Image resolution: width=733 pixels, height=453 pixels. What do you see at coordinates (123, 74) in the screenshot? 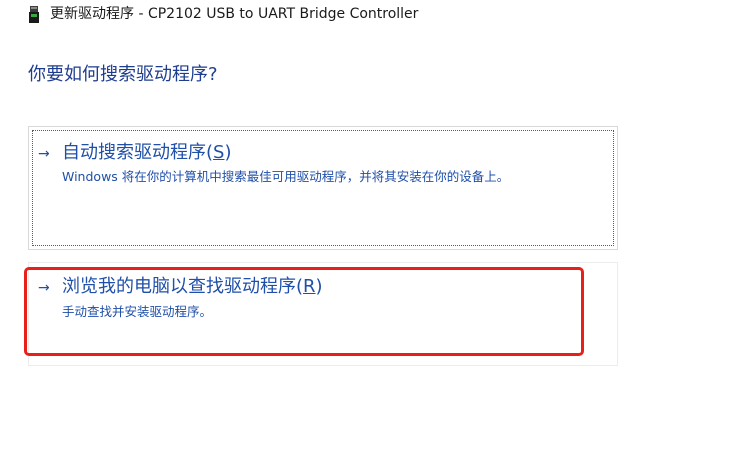
I see `page-heading: 你要如何搜索驱动程序?` at bounding box center [123, 74].